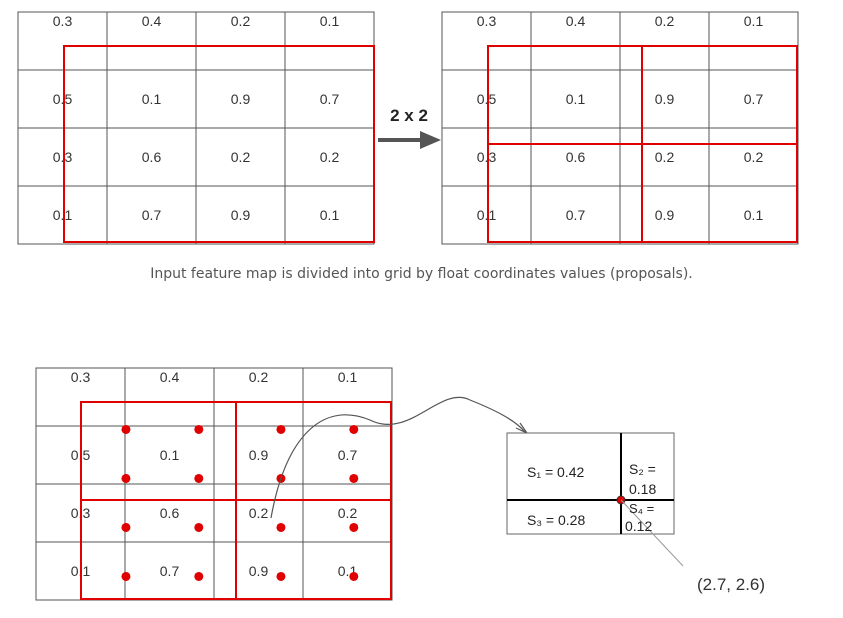 The image size is (843, 618). I want to click on zoom-box, so click(595, 499).